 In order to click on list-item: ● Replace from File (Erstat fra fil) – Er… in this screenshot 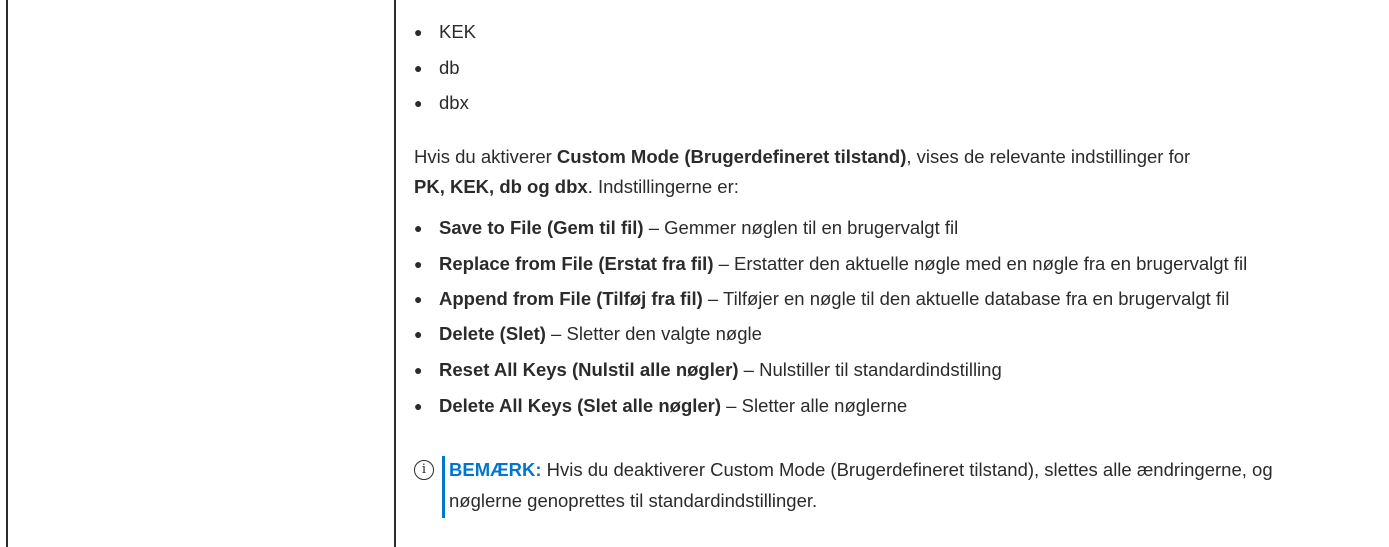, I will do `click(894, 263)`.